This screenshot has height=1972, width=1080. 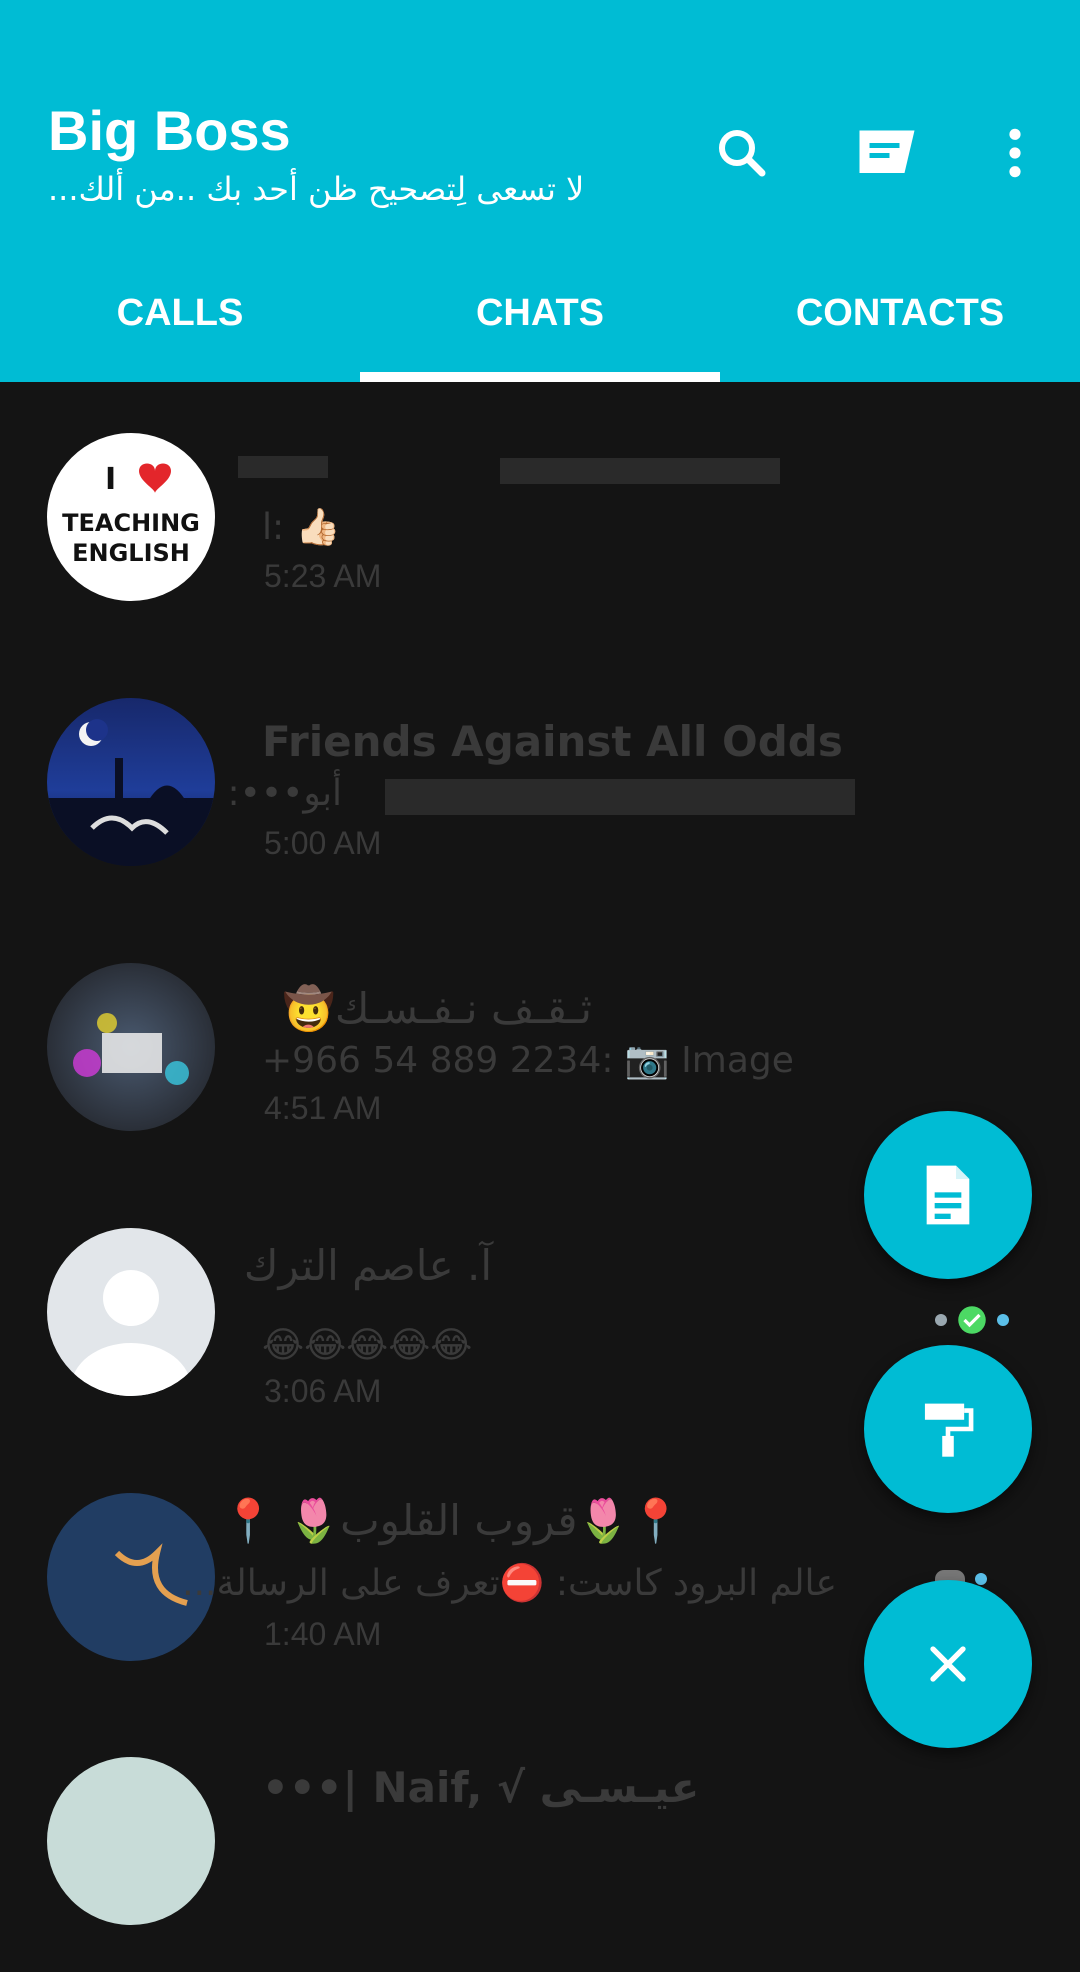 I want to click on fab-document-button, so click(x=948, y=1195).